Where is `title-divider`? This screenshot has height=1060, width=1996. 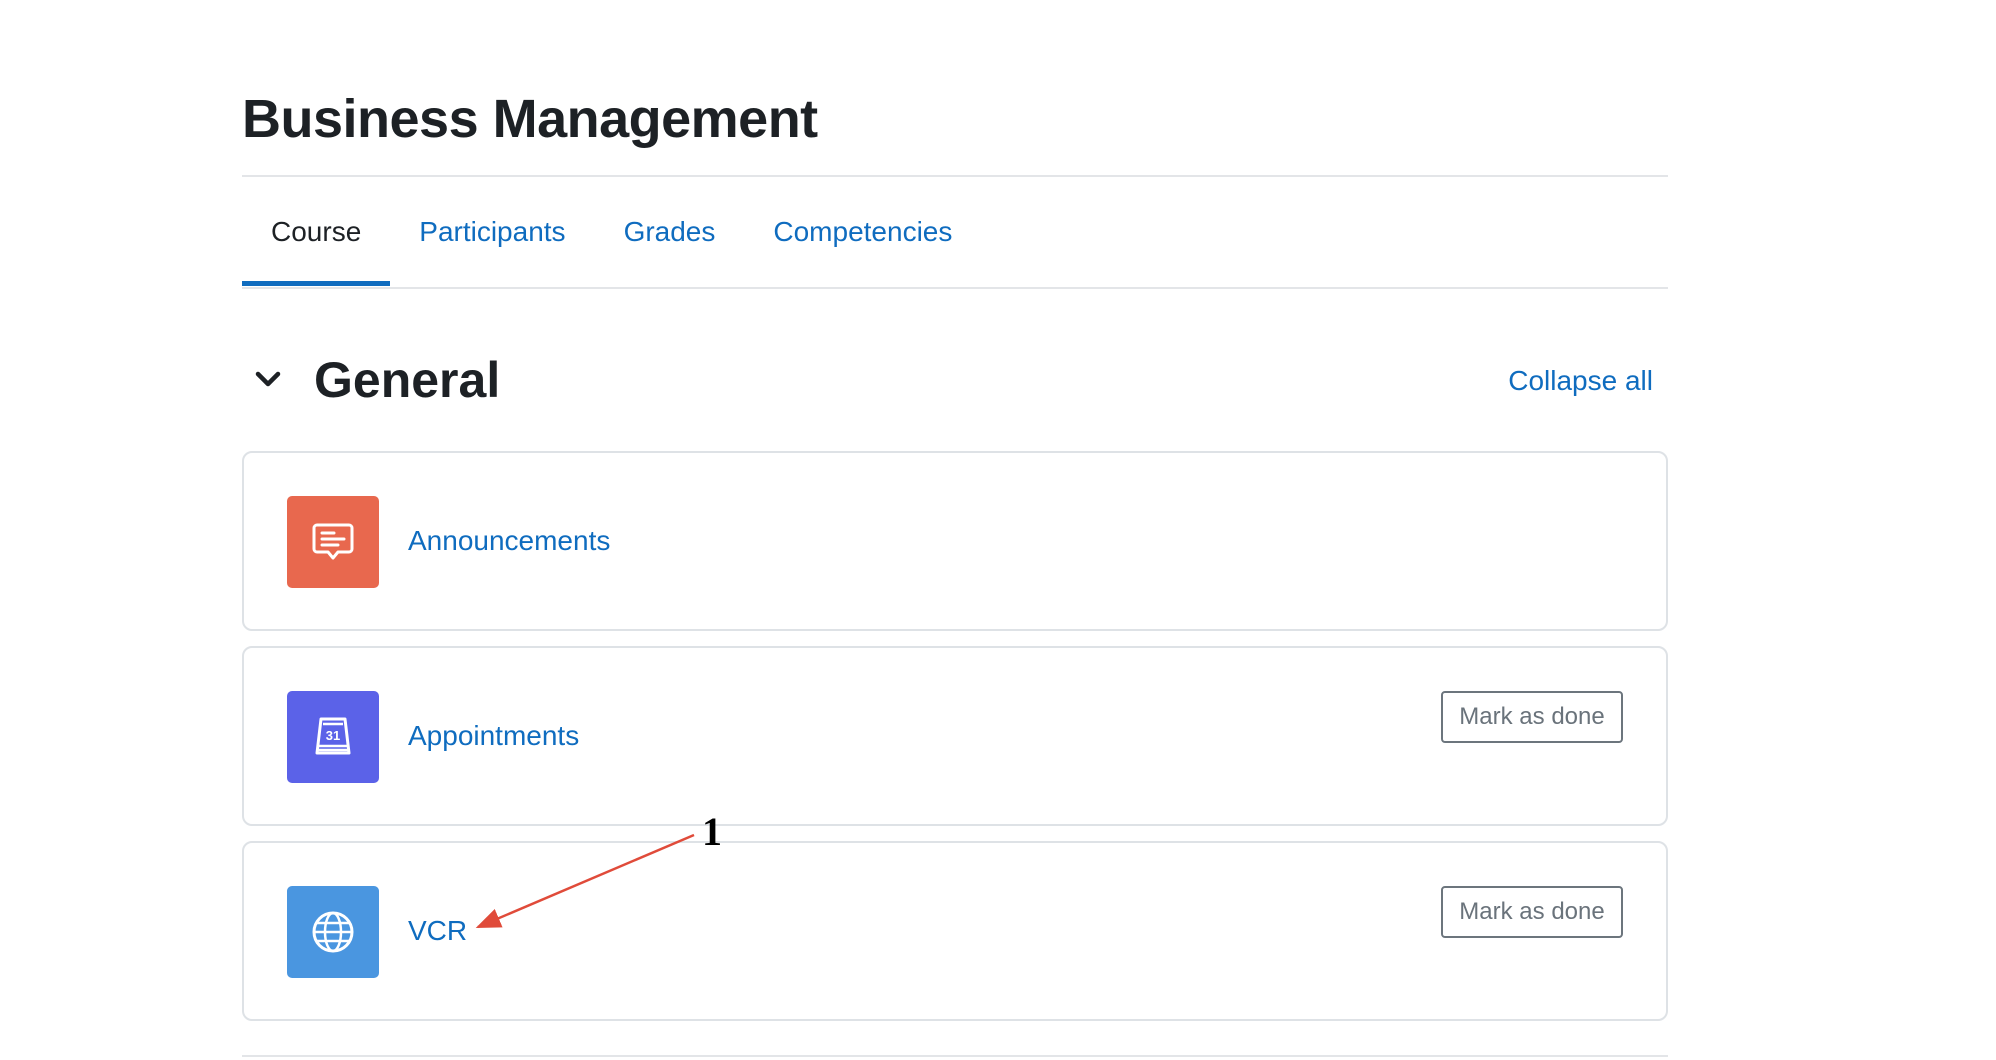
title-divider is located at coordinates (955, 176).